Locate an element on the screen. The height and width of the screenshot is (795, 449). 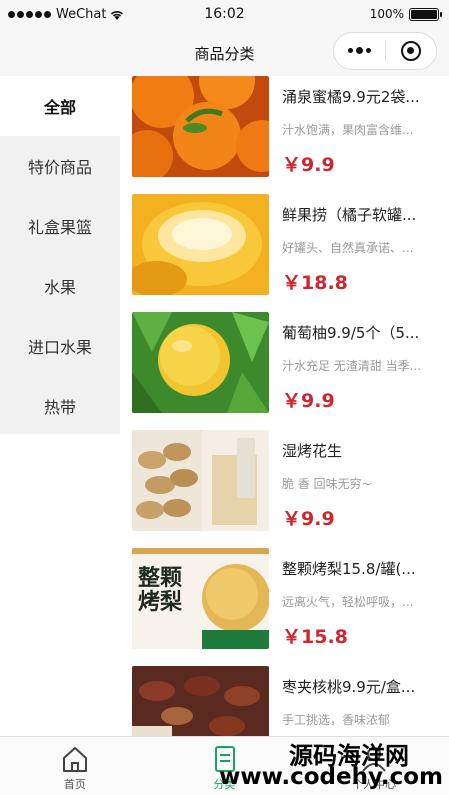
category-sidebar: 全部 特价商品 礼盒果篮 水果 进口水果 热带 is located at coordinates (60, 255).